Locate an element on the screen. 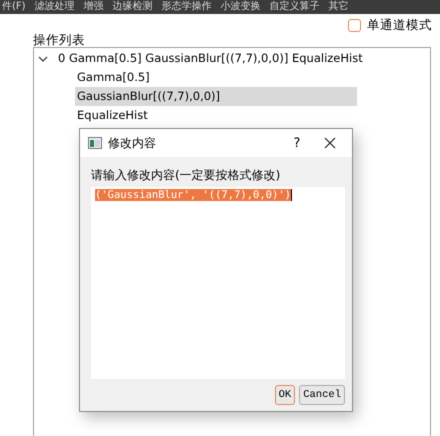 The image size is (440, 436). ok-button: OK is located at coordinates (285, 395).